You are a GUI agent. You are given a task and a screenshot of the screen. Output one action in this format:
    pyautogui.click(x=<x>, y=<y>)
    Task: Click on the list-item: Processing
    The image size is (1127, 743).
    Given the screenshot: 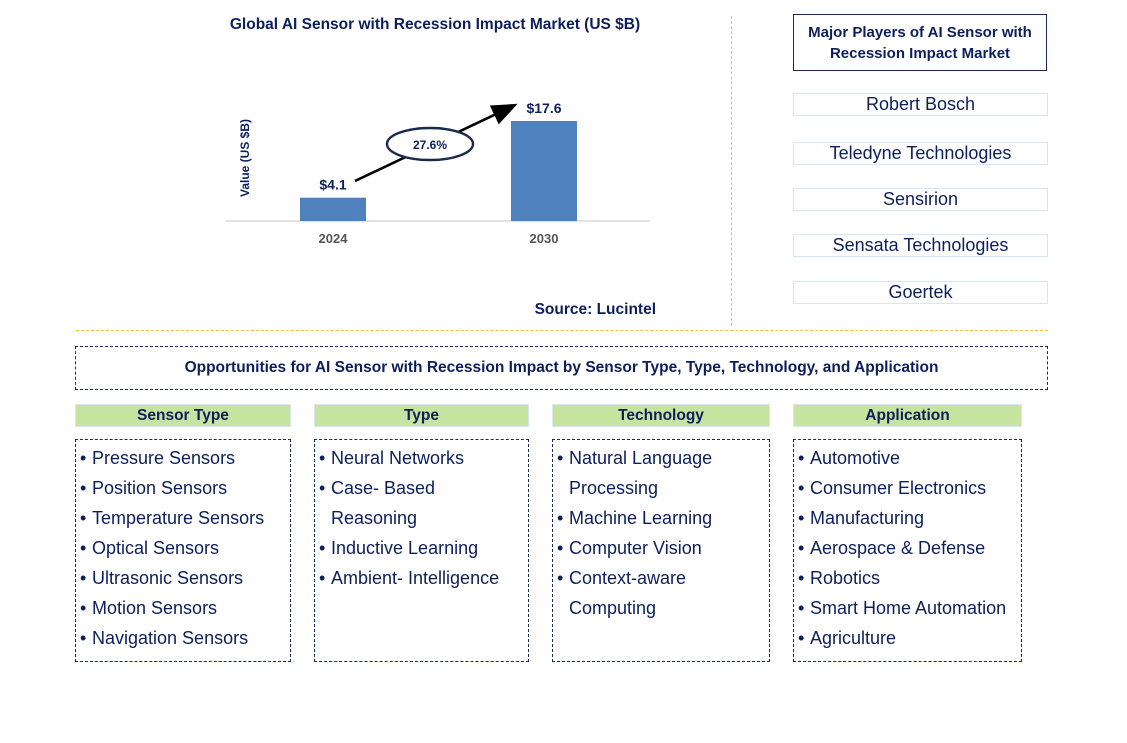 What is the action you would take?
    pyautogui.click(x=614, y=488)
    